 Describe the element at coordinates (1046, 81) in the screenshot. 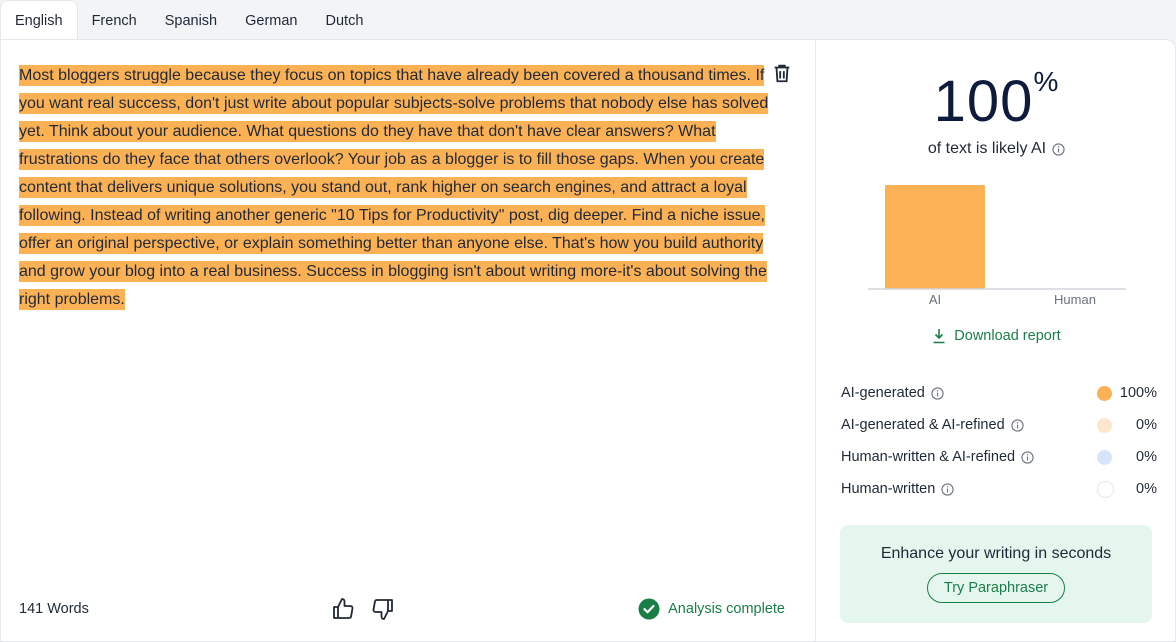

I see `percent-sign: %` at that location.